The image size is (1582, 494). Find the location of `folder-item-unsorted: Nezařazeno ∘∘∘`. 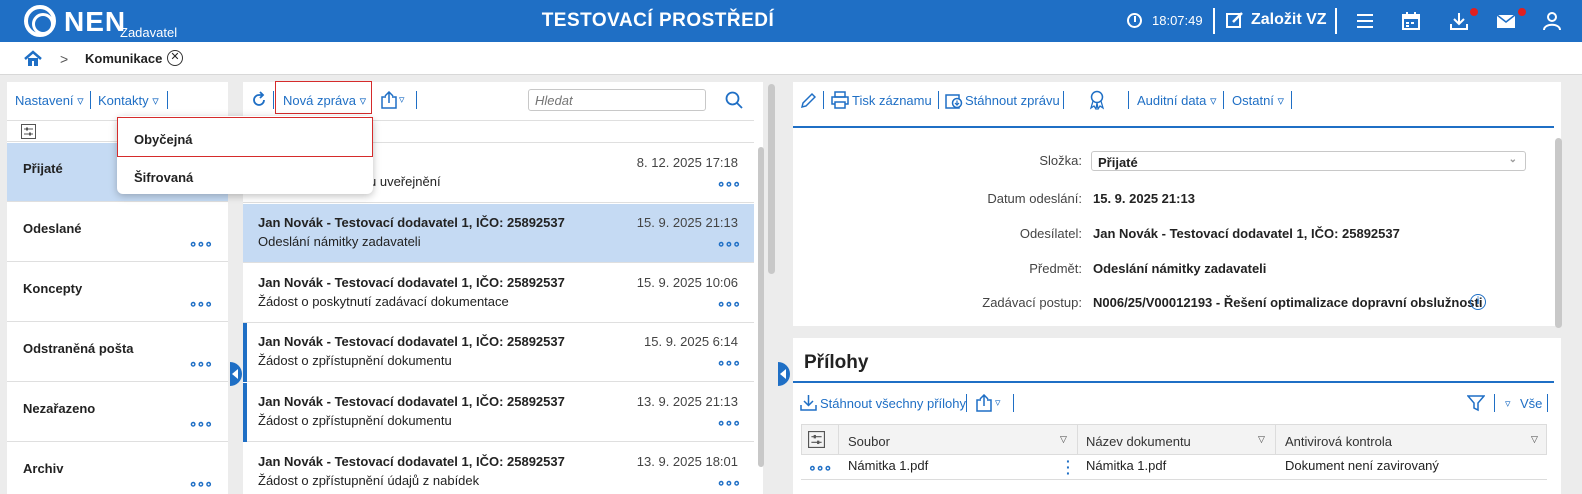

folder-item-unsorted: Nezařazeno ∘∘∘ is located at coordinates (117, 412).